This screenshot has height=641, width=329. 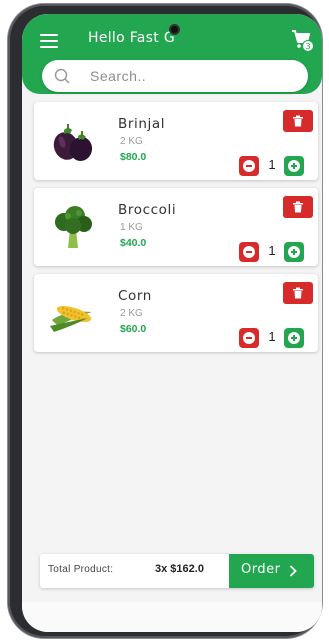 What do you see at coordinates (49, 41) in the screenshot?
I see `hamburger-menu-icon` at bounding box center [49, 41].